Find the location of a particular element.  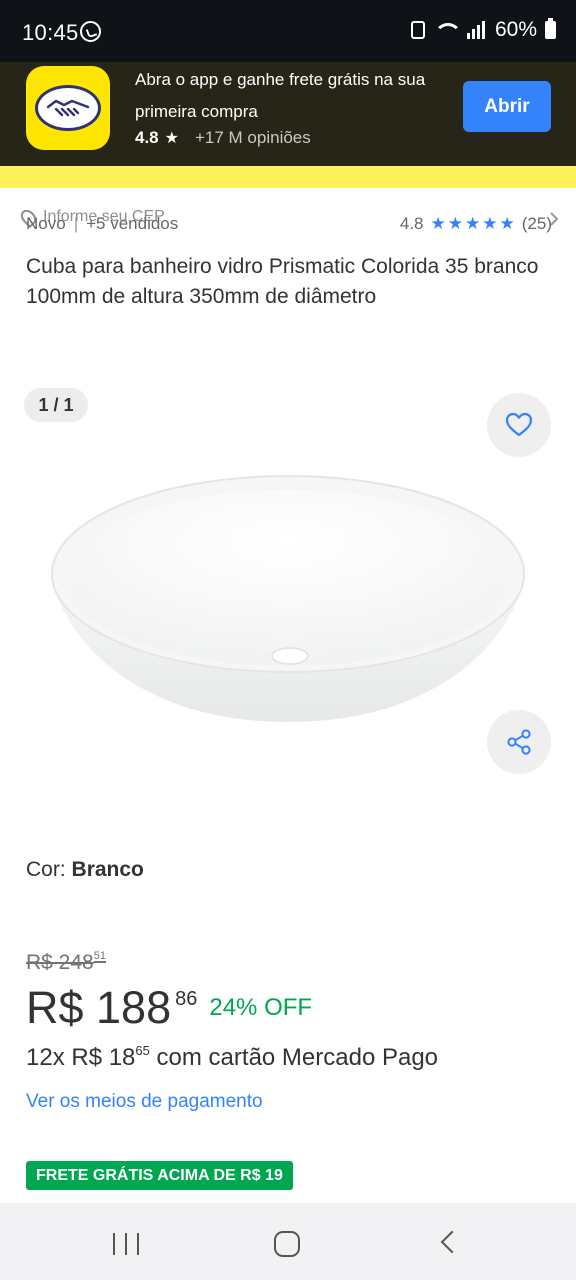

color-label: Cor: is located at coordinates (46, 869).